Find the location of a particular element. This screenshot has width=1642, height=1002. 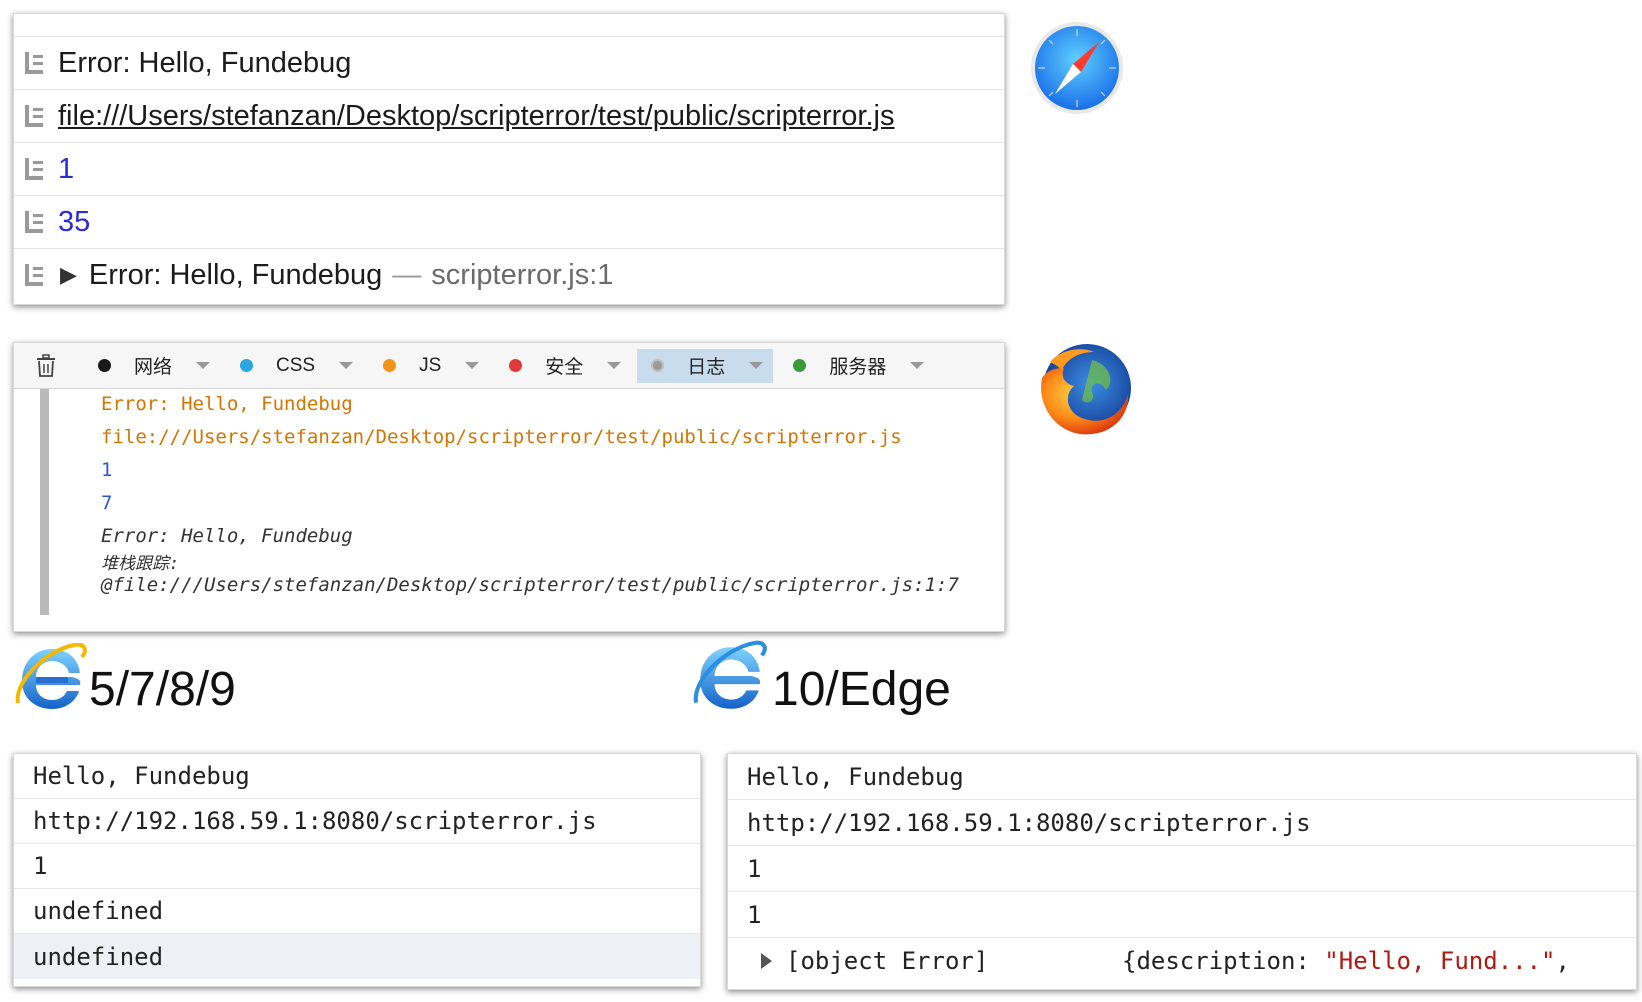

ff-log-number: 1 is located at coordinates (107, 470).